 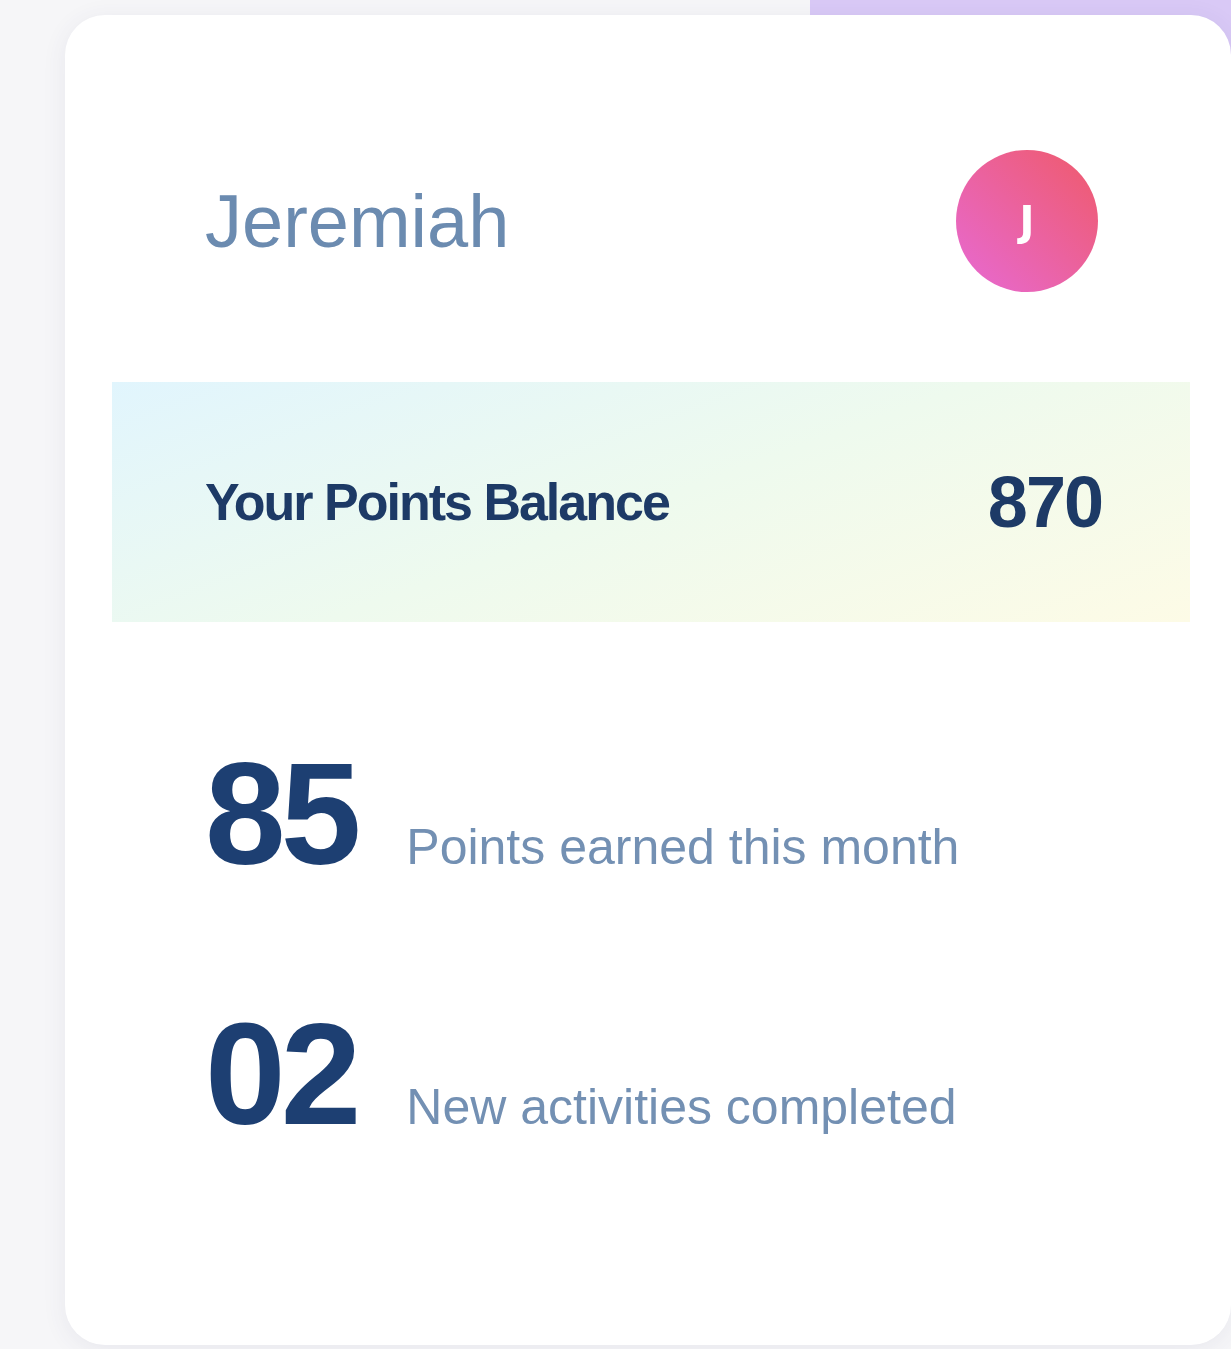 What do you see at coordinates (683, 847) in the screenshot?
I see `stat-label: Points earned this month` at bounding box center [683, 847].